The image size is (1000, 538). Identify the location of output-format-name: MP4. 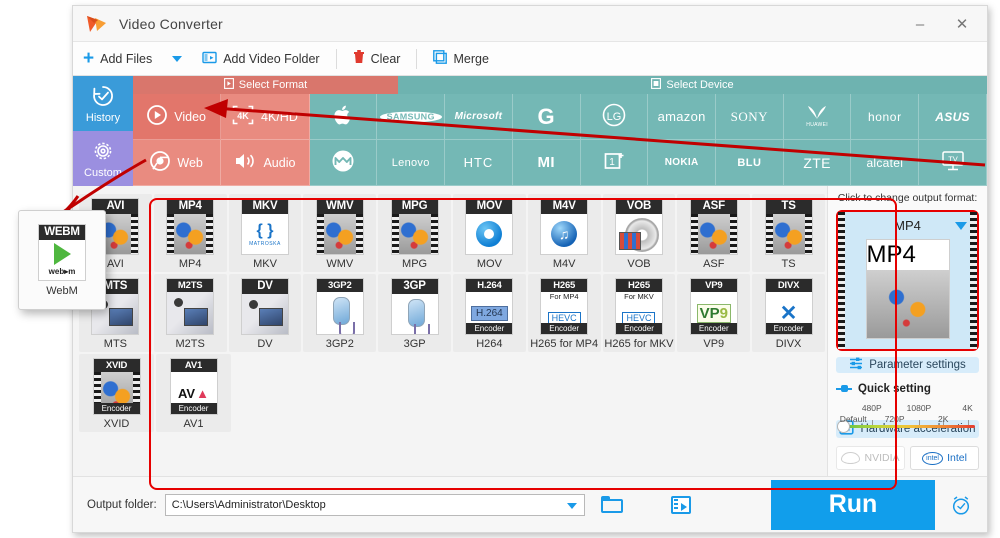
(907, 225).